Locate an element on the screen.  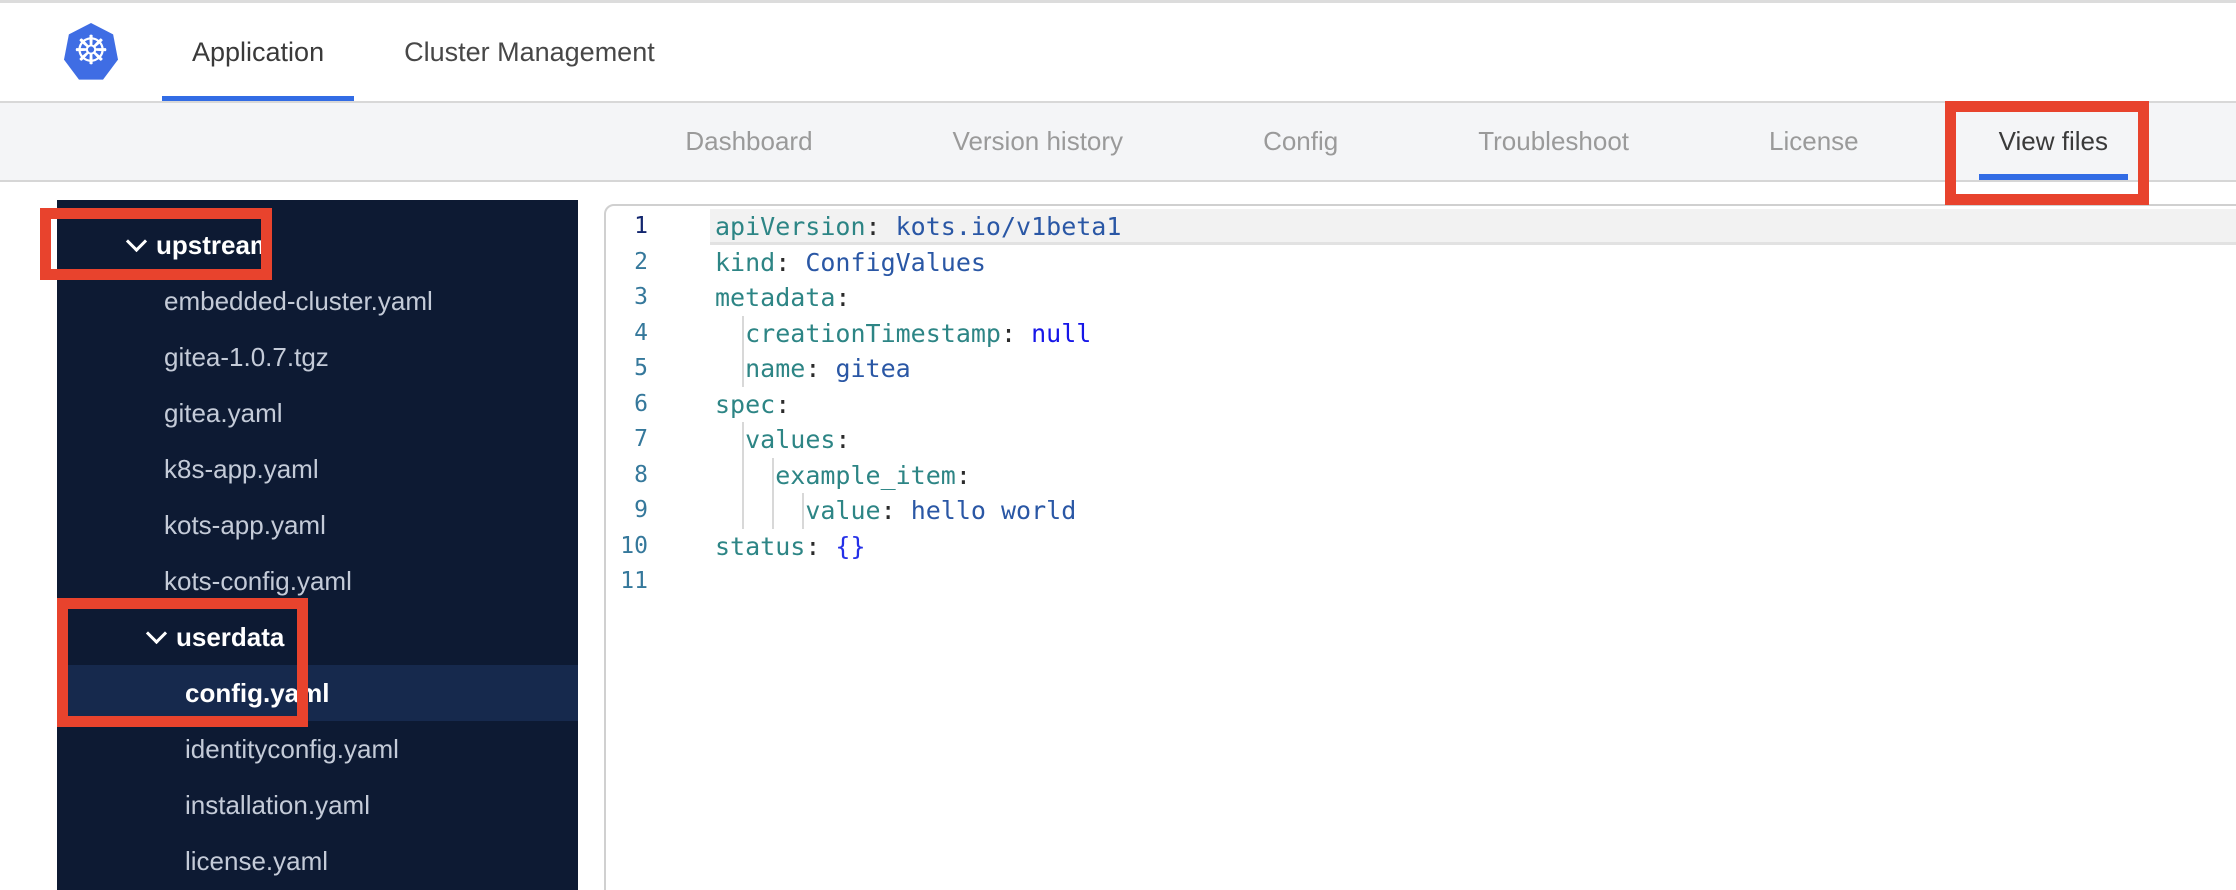
tree-file-k8s-app-yaml: k8s-app.yaml is located at coordinates (317, 469).